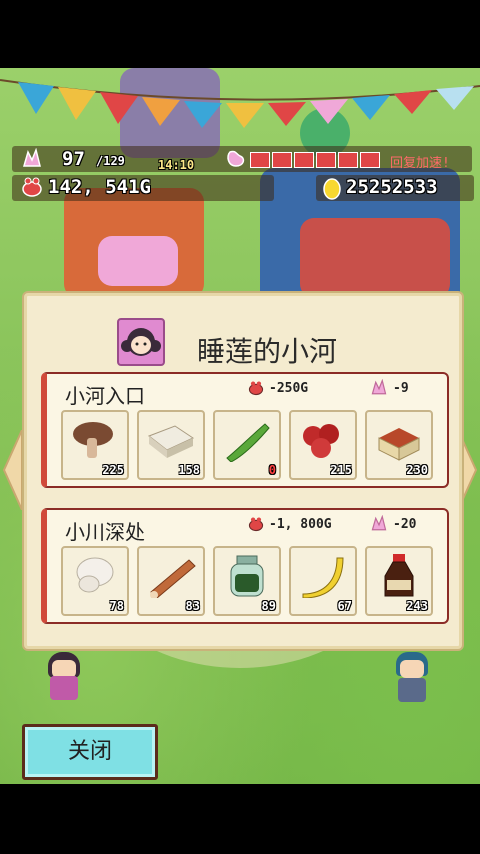  I want to click on recover-speedup-button: 回复加速!, so click(420, 161).